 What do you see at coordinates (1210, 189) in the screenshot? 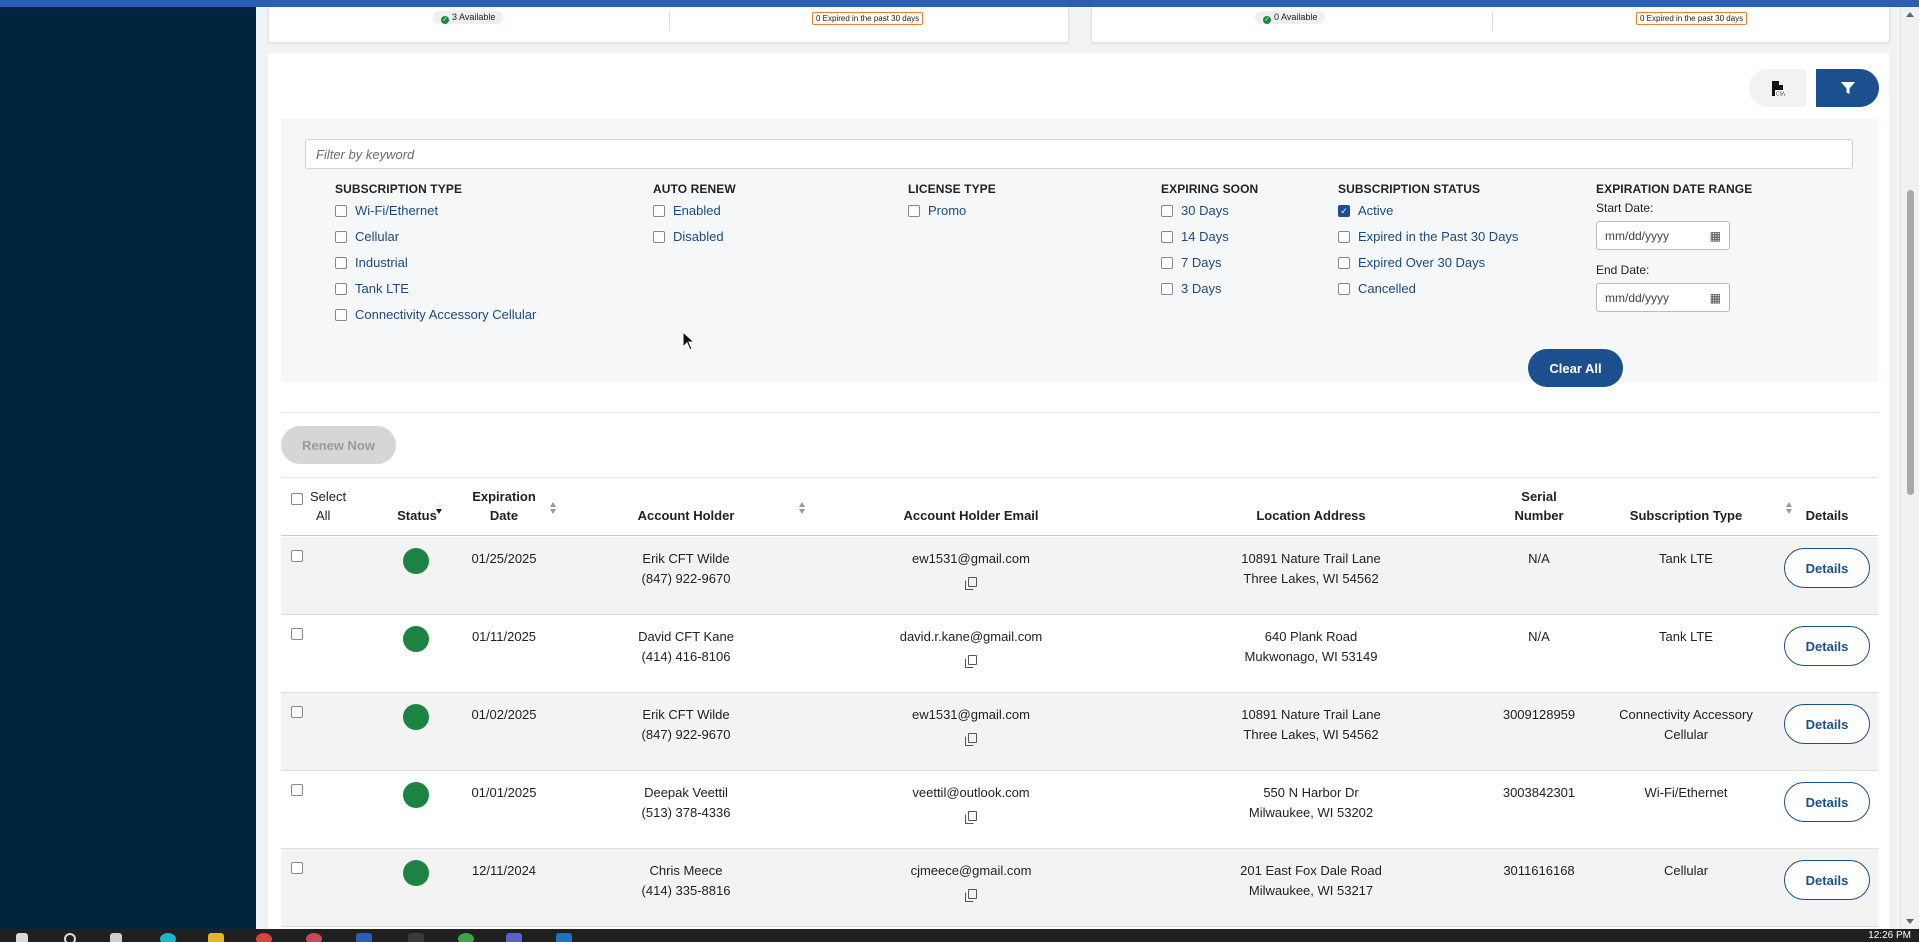
I see `filter-group-title: EXPIRING SOON` at bounding box center [1210, 189].